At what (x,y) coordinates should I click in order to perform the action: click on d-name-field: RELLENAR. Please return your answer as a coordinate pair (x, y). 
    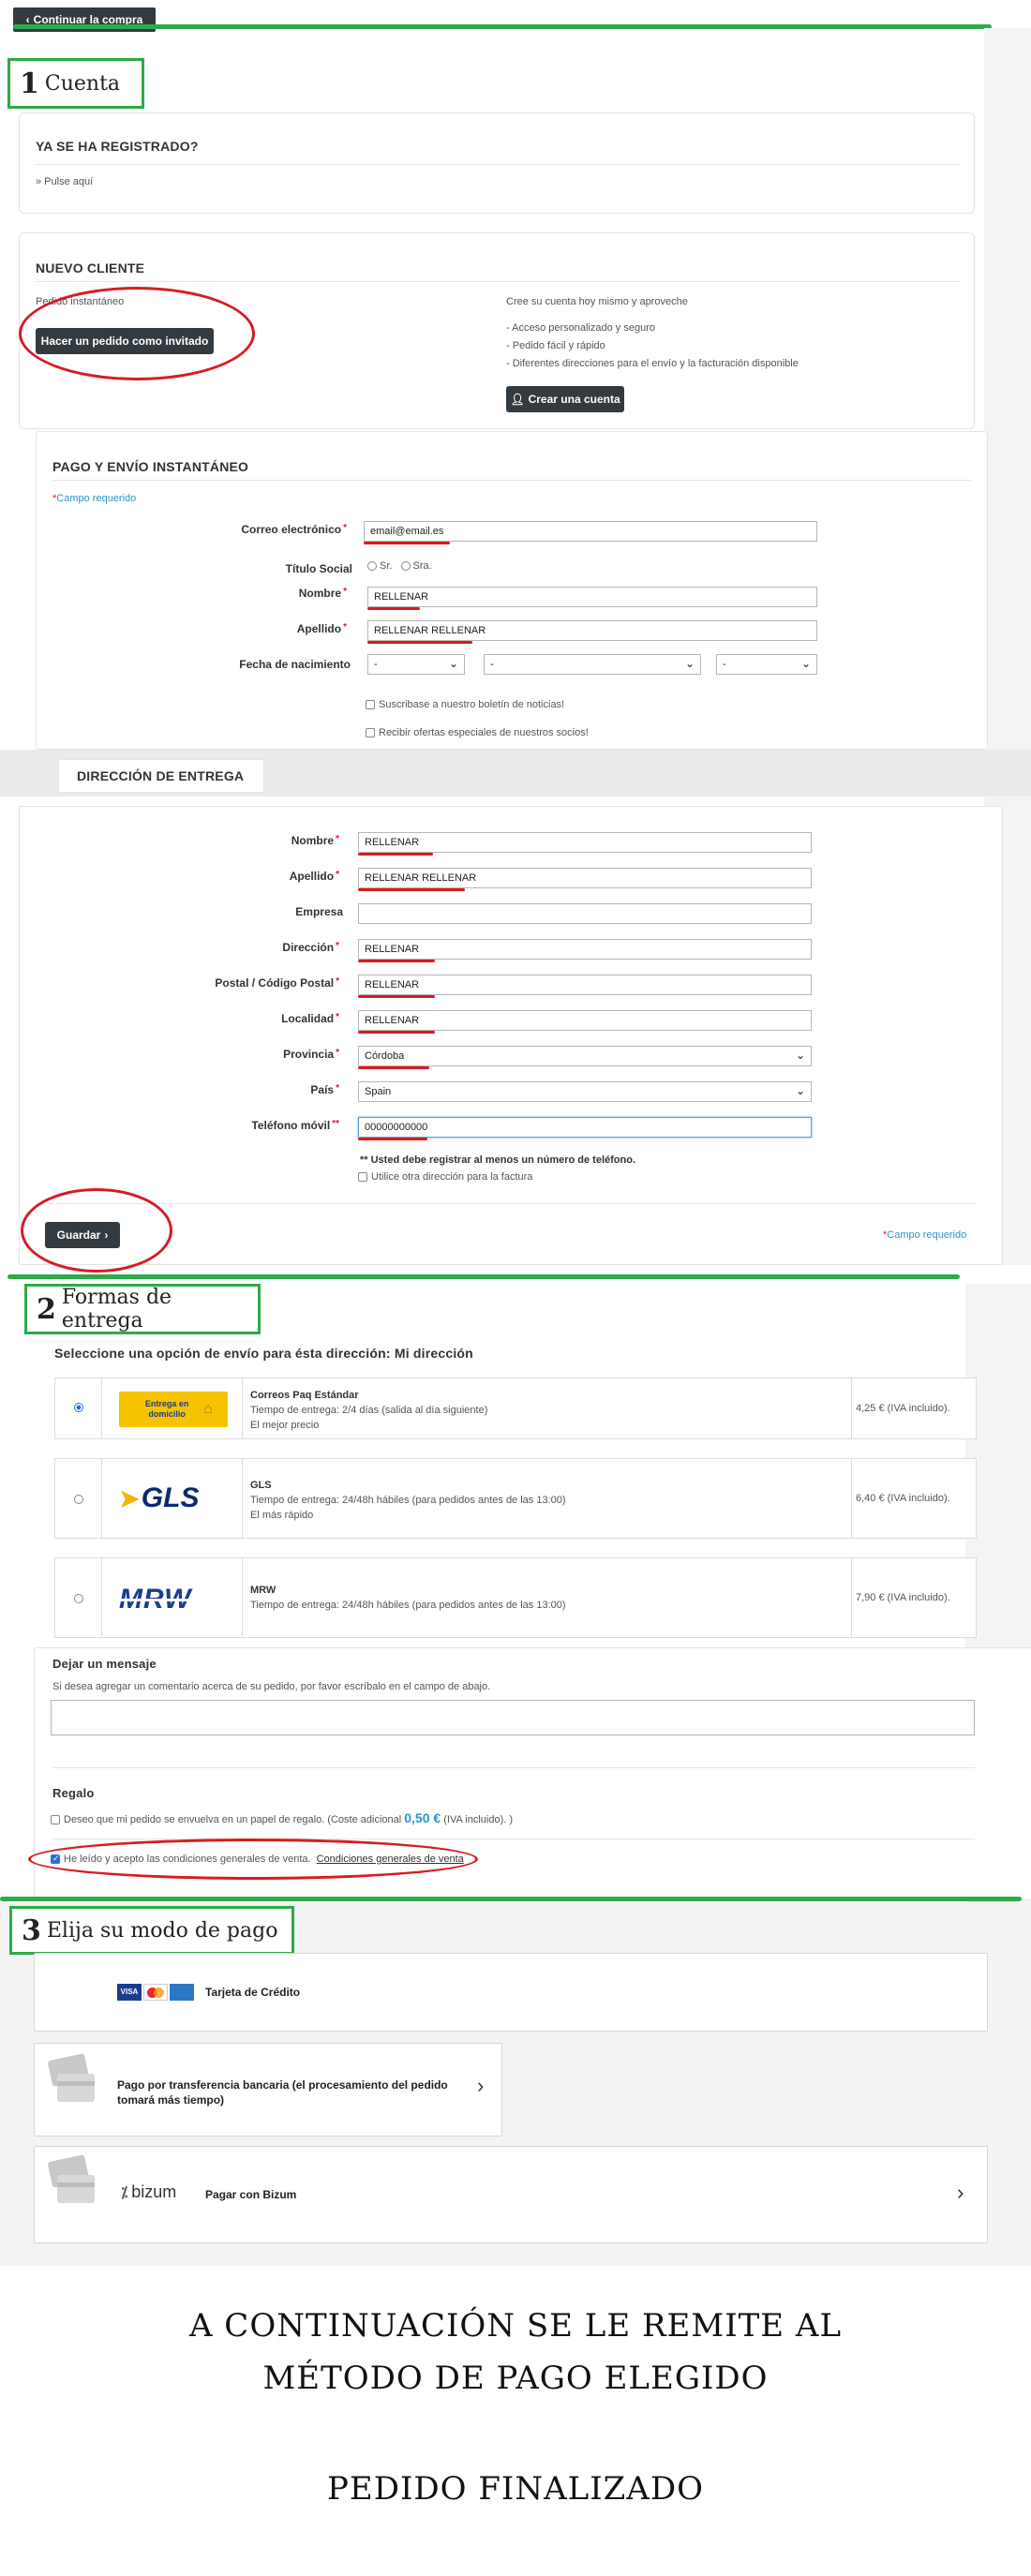
    Looking at the image, I should click on (585, 842).